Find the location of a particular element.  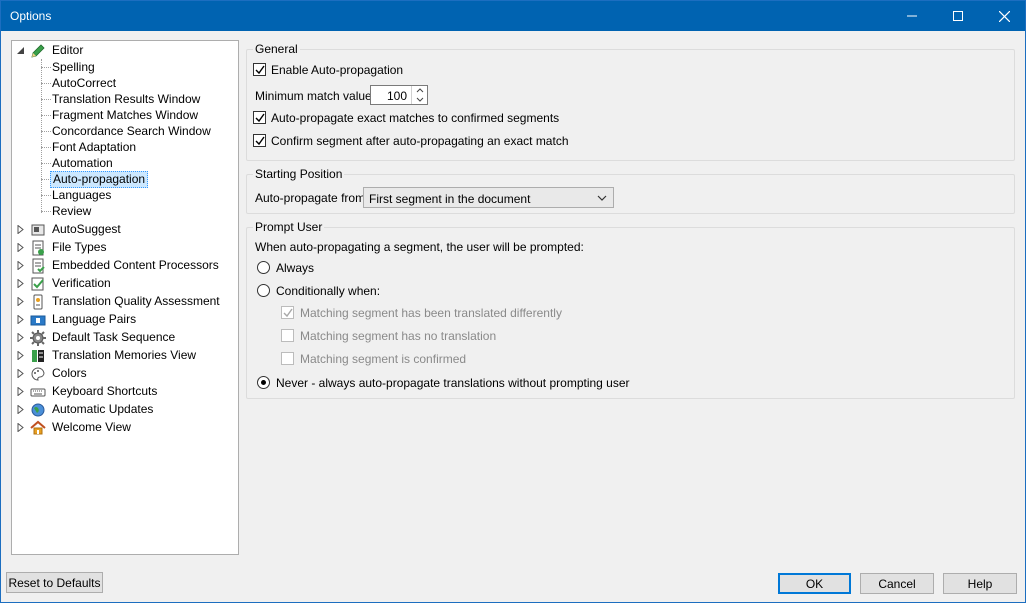

enable-auto-propagation-checkbox is located at coordinates (259, 69).